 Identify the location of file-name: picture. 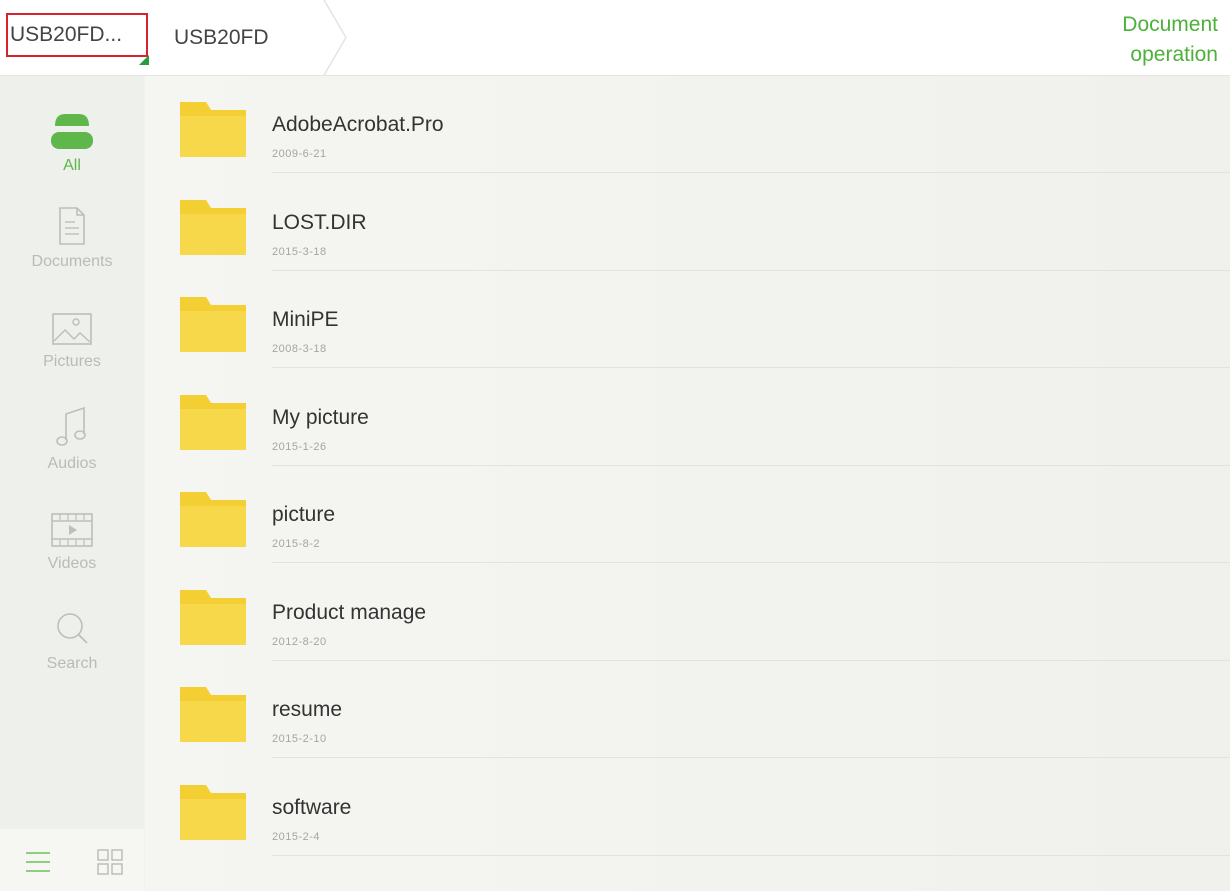
(304, 514).